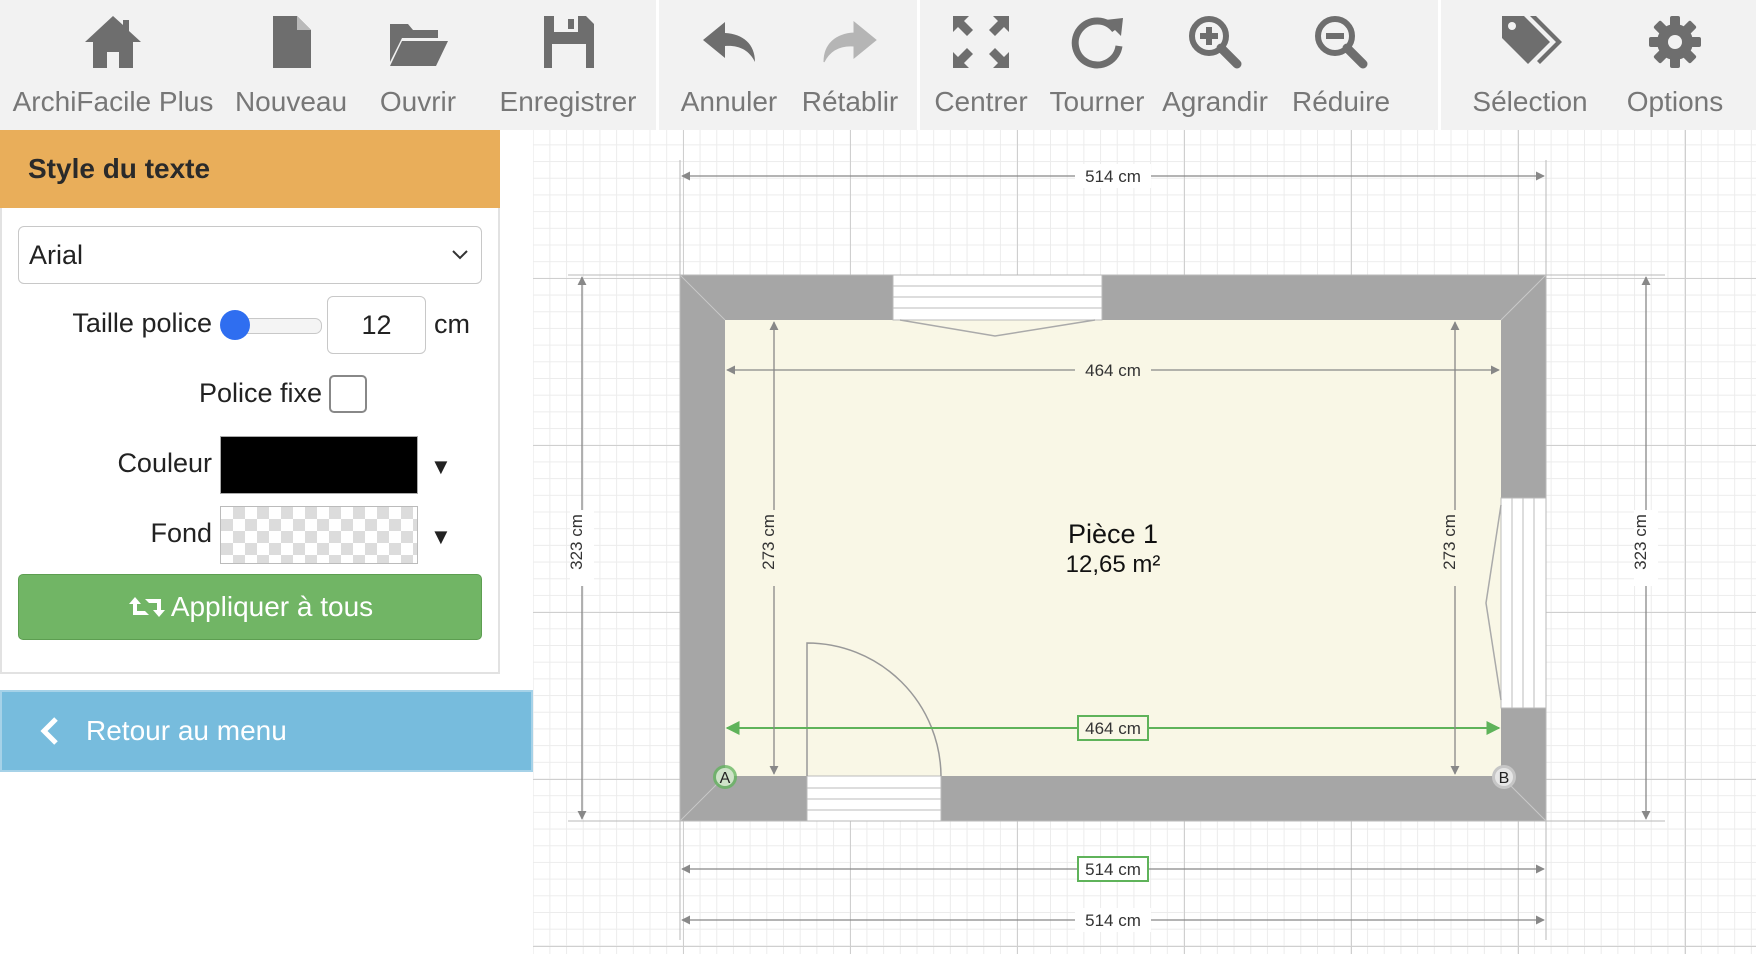  I want to click on archifacile-plus-button: ArchiFacile Plus, so click(113, 65).